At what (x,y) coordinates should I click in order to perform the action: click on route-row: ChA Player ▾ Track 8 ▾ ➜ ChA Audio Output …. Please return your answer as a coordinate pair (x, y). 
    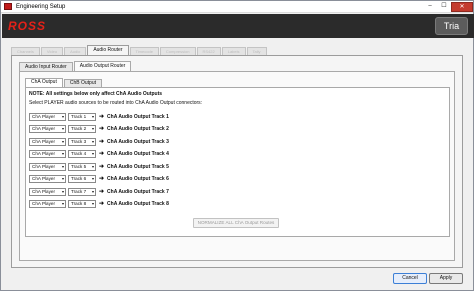
    Looking at the image, I should click on (99, 203).